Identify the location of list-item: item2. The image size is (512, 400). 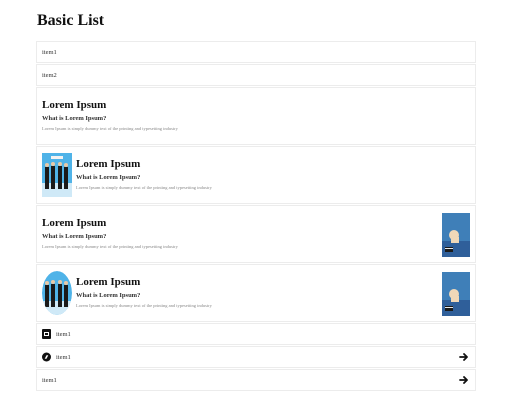
(256, 75).